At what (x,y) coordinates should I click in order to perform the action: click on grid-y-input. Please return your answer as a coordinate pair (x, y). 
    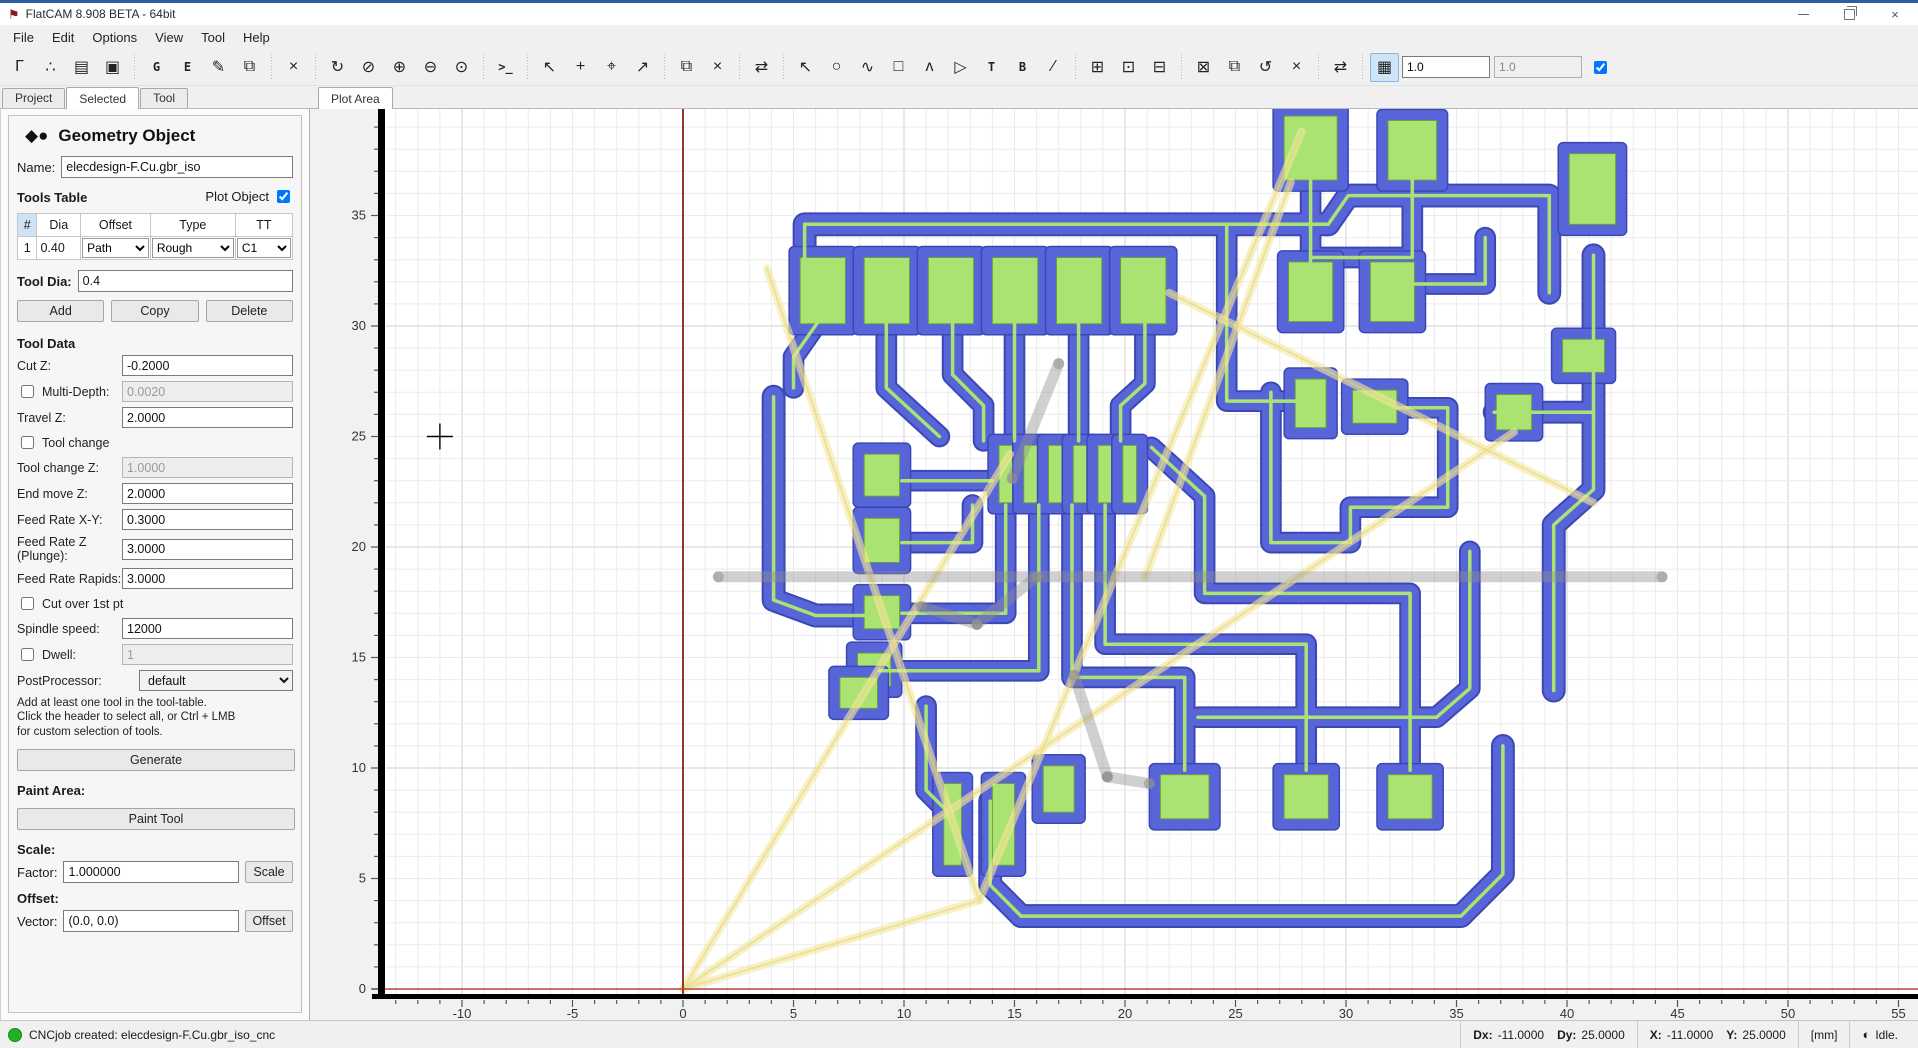
    Looking at the image, I should click on (1538, 67).